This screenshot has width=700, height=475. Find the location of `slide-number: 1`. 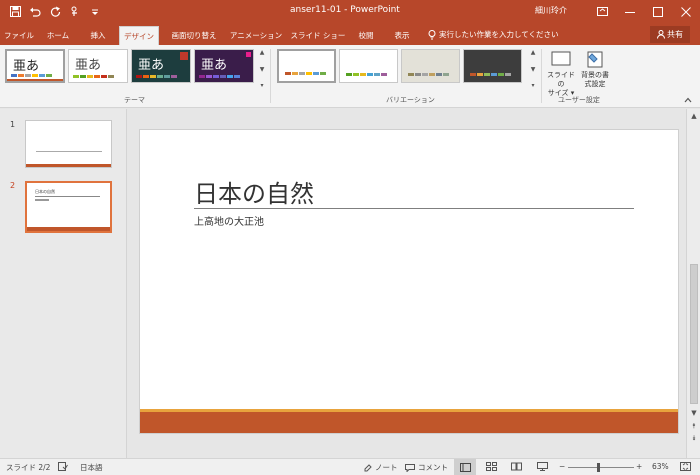

slide-number: 1 is located at coordinates (13, 124).